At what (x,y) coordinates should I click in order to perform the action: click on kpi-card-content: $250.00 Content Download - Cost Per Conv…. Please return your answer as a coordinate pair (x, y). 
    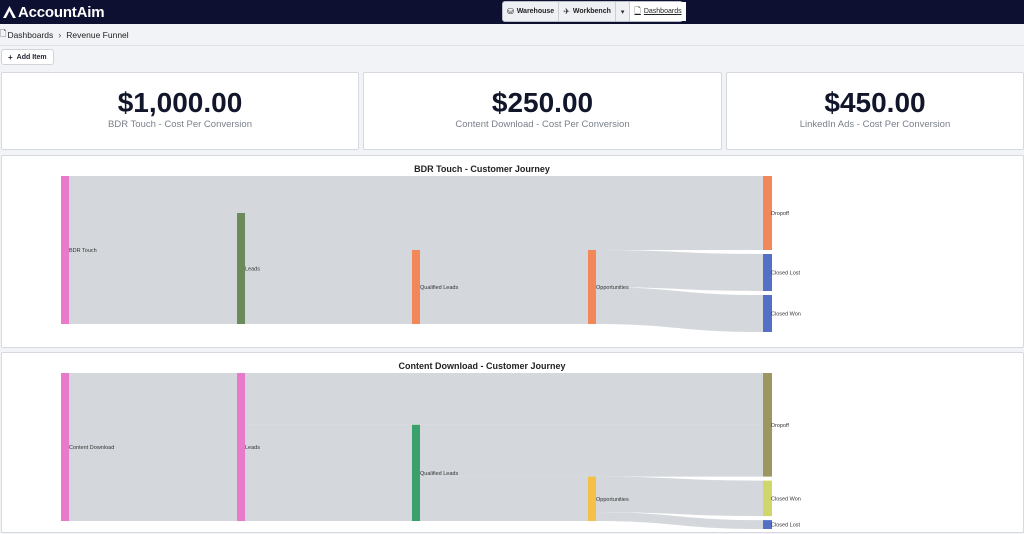
    Looking at the image, I should click on (542, 111).